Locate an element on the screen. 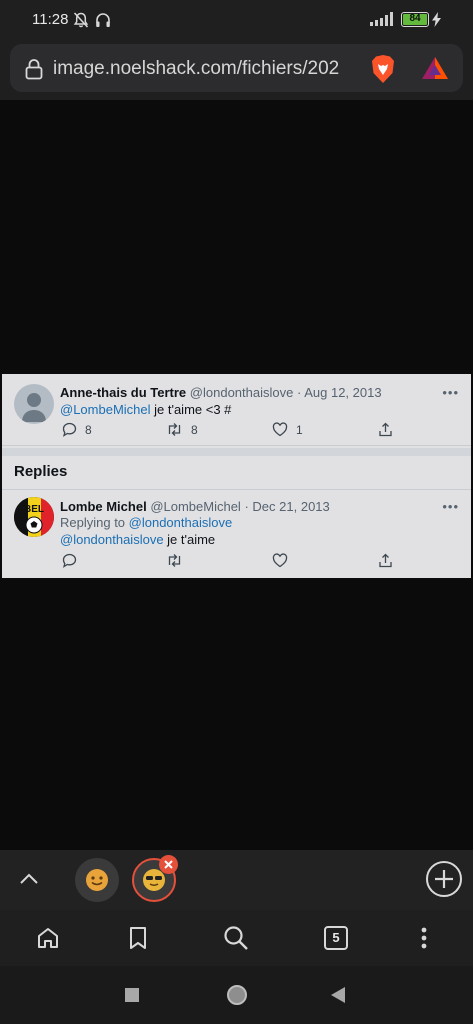 This screenshot has width=473, height=1024. home-icon is located at coordinates (48, 938).